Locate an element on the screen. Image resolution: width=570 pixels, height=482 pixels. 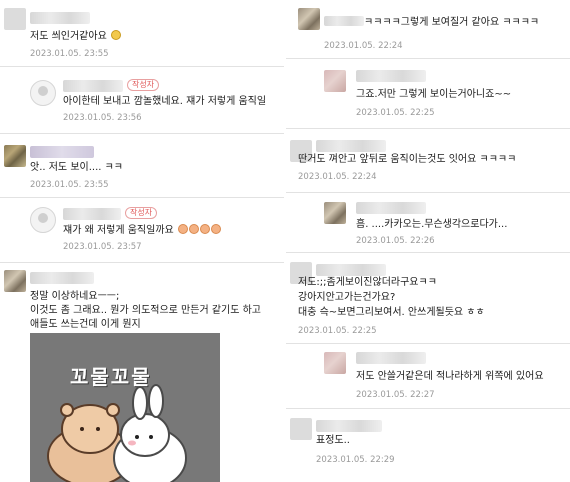
comment-text: 표정도.. is located at coordinates (333, 440).